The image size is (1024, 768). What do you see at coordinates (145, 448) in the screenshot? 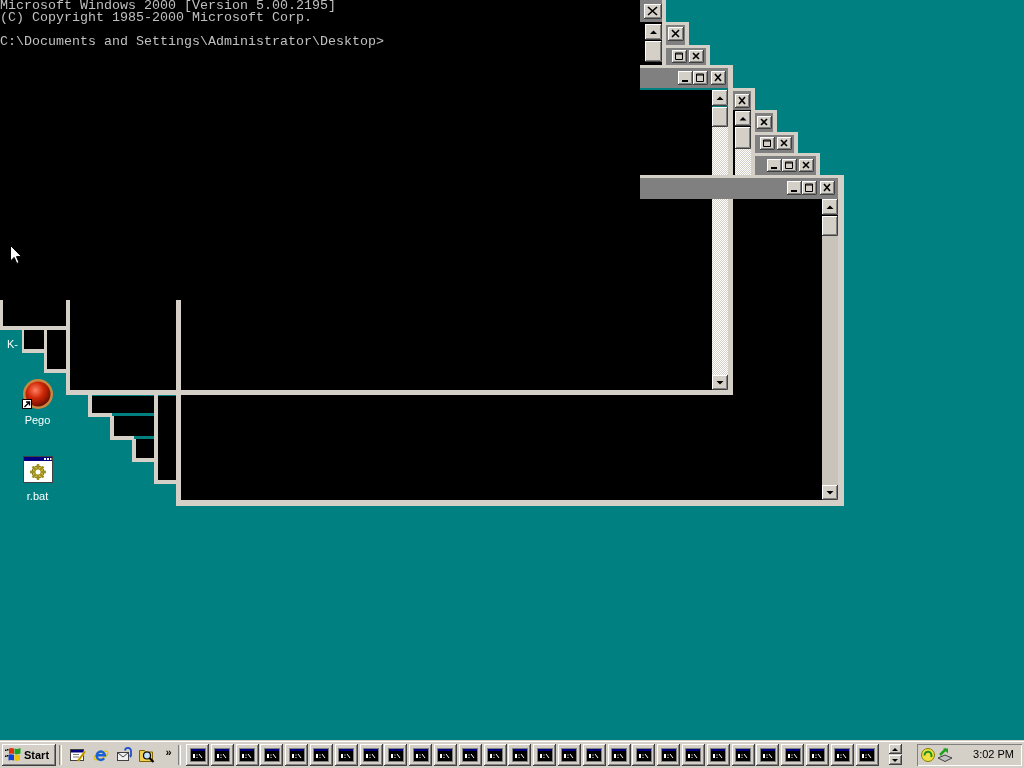
I see `console-area` at bounding box center [145, 448].